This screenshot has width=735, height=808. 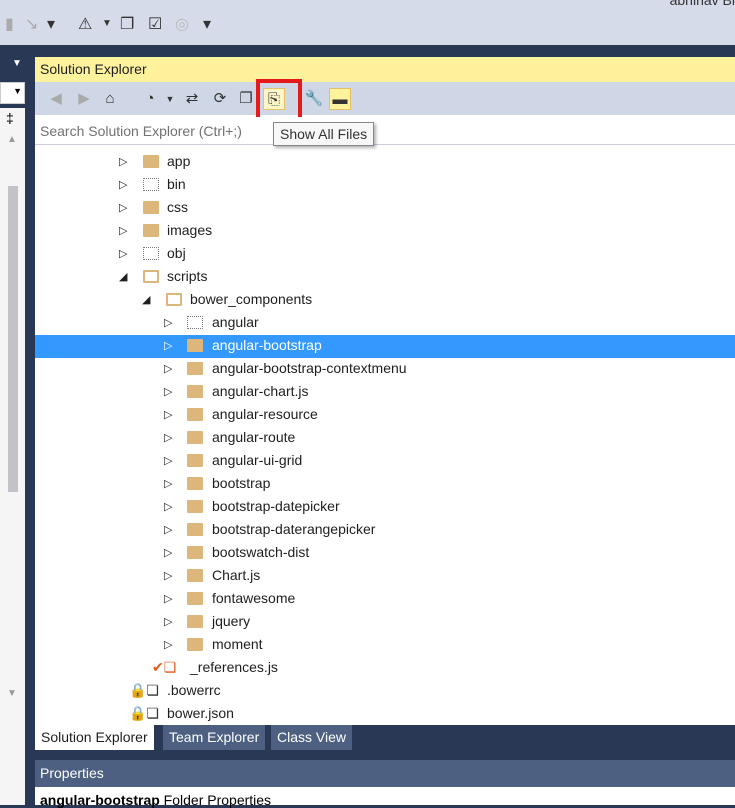 I want to click on tree-item: ▷ bootswatch-dist, so click(x=385, y=553).